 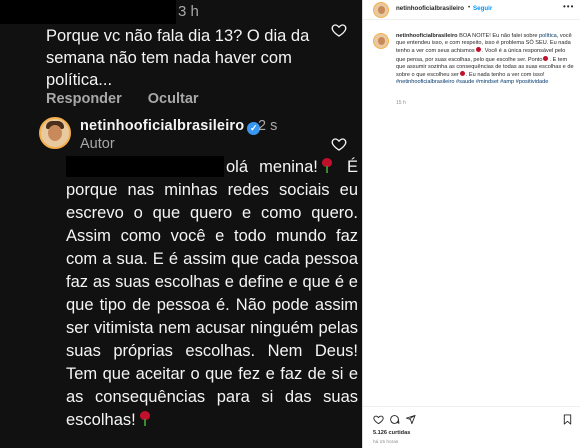 I want to click on author-label: Autor, so click(x=97, y=144).